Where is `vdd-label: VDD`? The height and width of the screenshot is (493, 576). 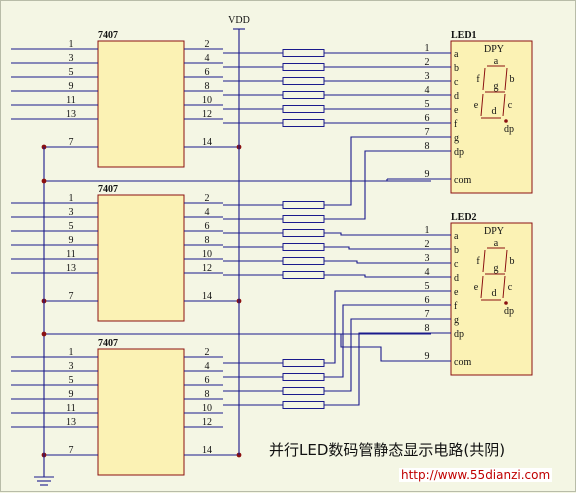 vdd-label: VDD is located at coordinates (239, 20).